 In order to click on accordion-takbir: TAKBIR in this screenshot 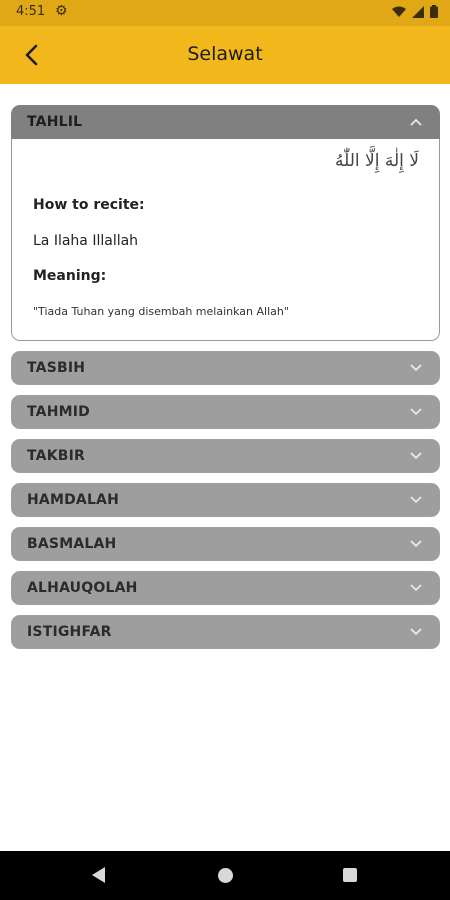, I will do `click(225, 456)`.